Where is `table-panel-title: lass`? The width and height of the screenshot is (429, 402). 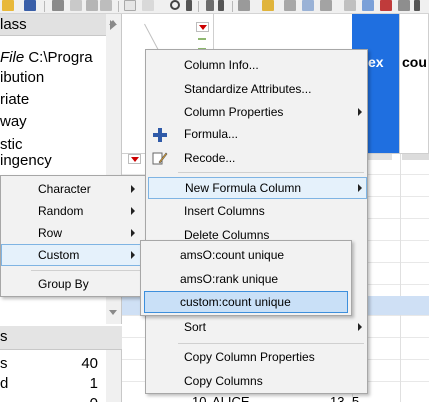 table-panel-title: lass is located at coordinates (13, 24).